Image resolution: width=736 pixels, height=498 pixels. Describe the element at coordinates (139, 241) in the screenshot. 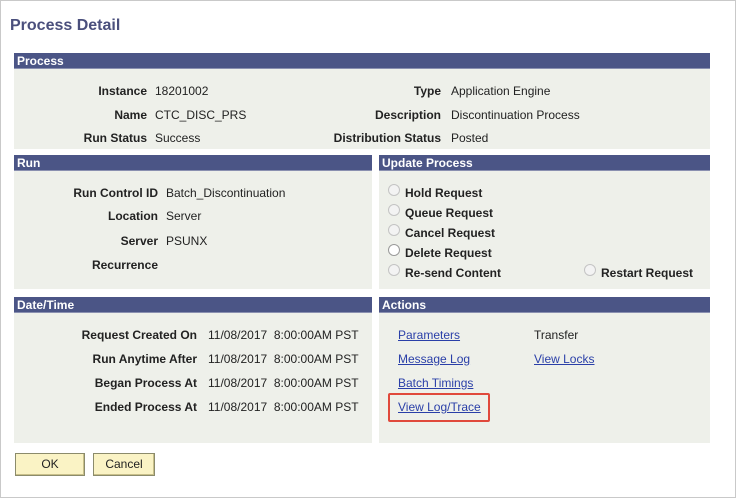

I see `server-label: Server` at that location.